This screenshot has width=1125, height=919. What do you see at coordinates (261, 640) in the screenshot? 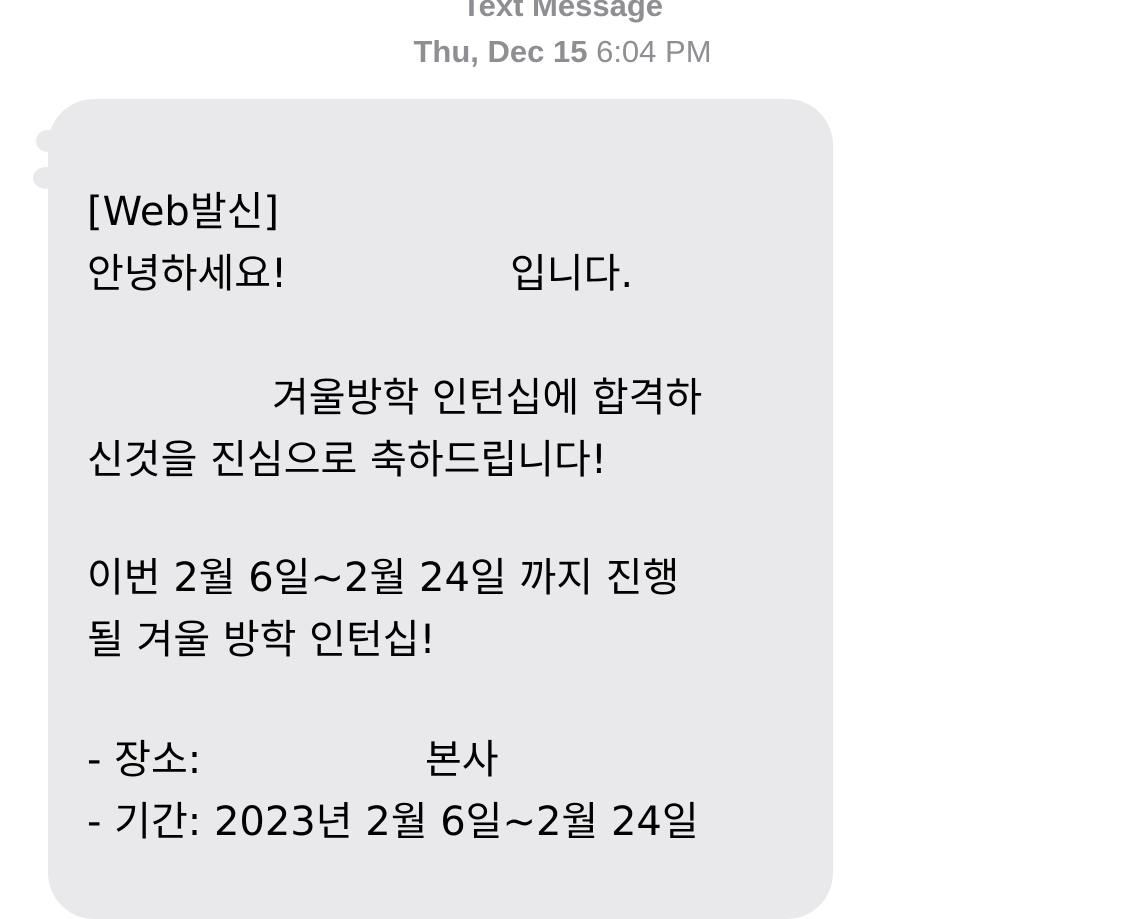
I see `message-line: 될 겨울 방학 인턴십!` at bounding box center [261, 640].